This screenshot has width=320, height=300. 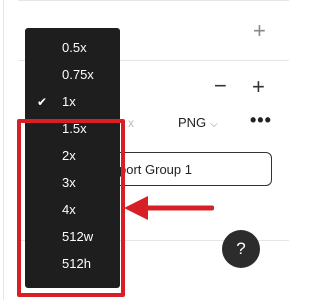 I want to click on scale-option-label: 4x, so click(x=69, y=209).